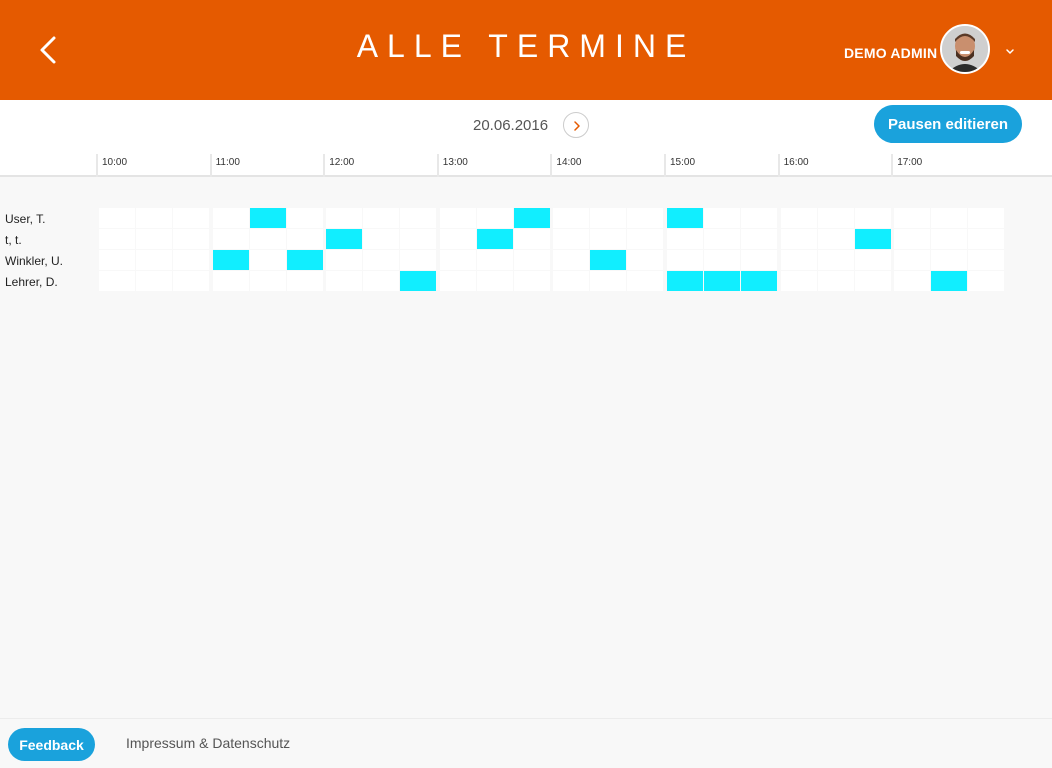 The image size is (1052, 768). Describe the element at coordinates (948, 124) in the screenshot. I see `edit-pauses-button: Pausen editieren` at that location.